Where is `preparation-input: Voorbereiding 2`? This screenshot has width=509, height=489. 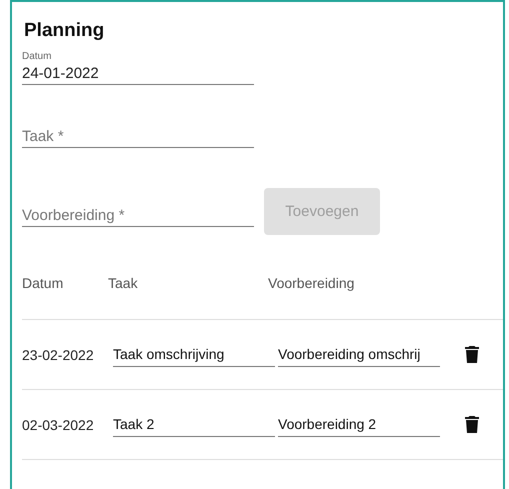
preparation-input: Voorbereiding 2 is located at coordinates (359, 424).